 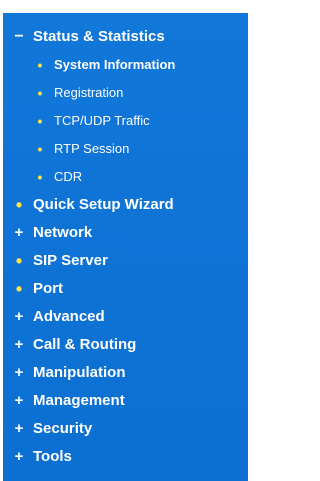 I want to click on menu-item-sip-server: • SIP Server, so click(x=125, y=261).